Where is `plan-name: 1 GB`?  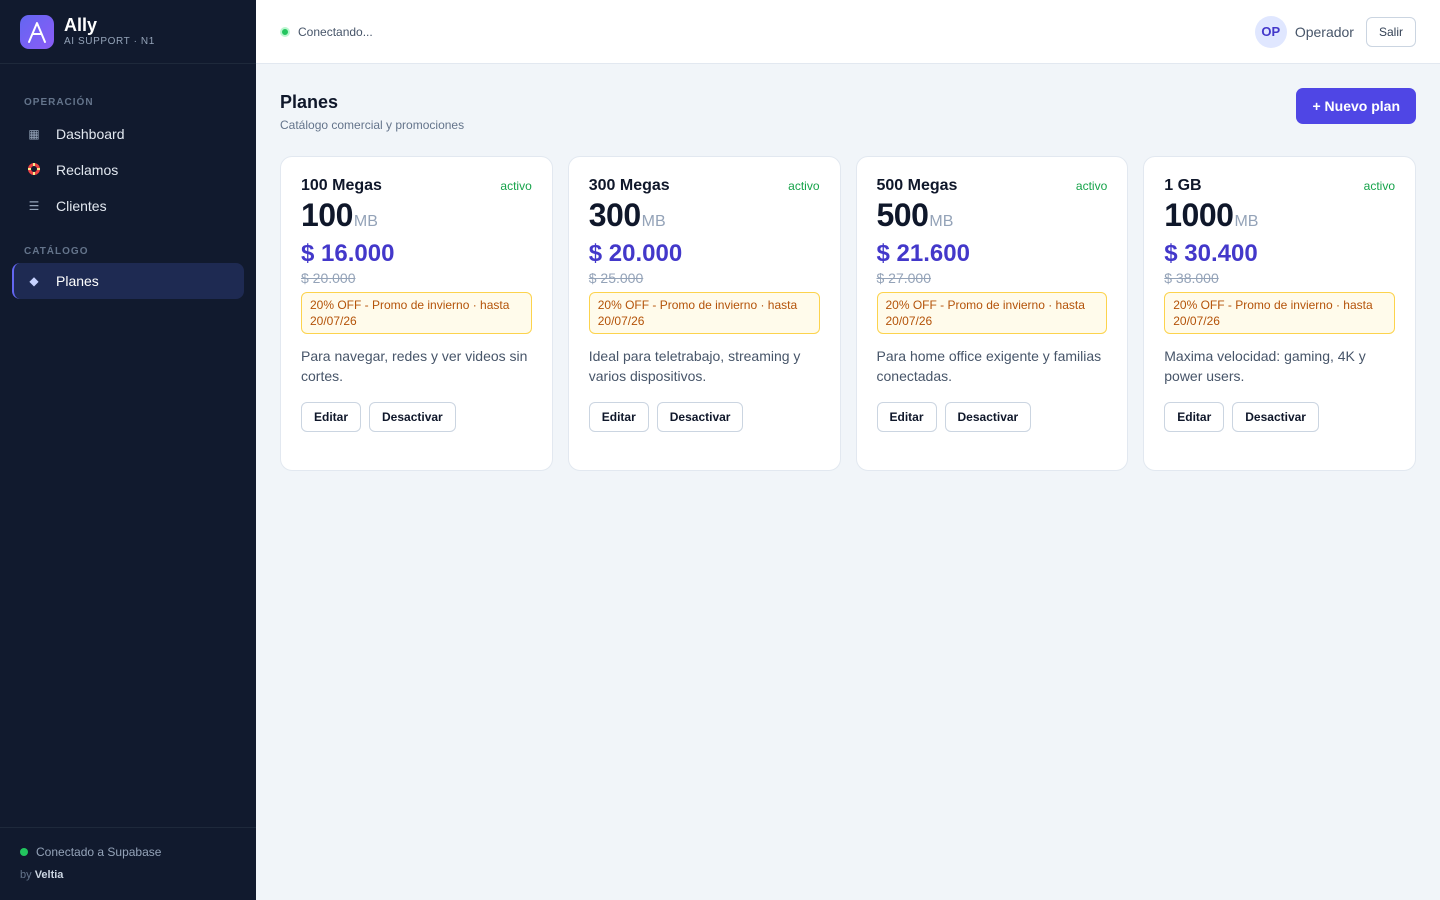 plan-name: 1 GB is located at coordinates (1183, 185).